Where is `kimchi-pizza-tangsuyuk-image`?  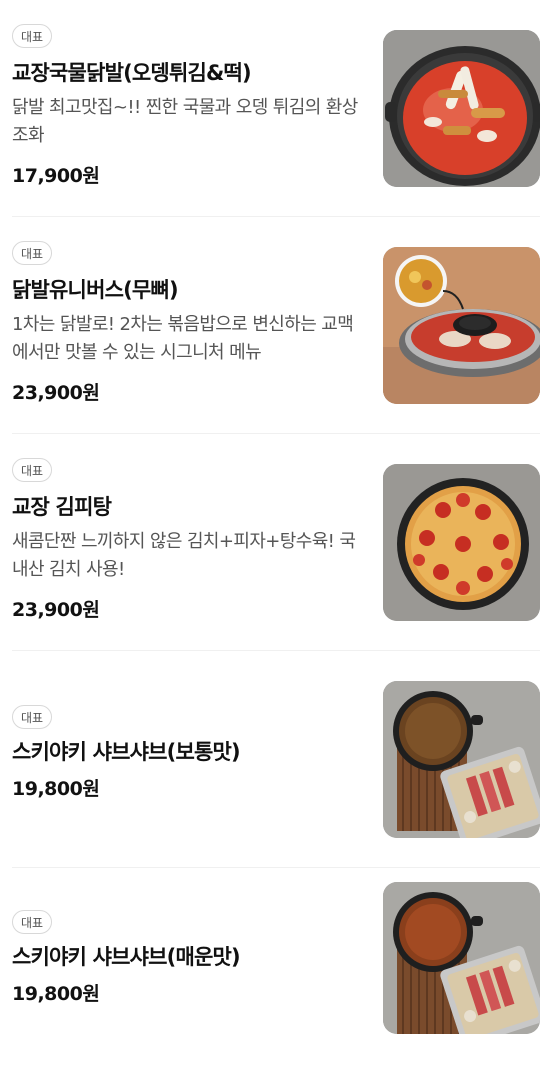 kimchi-pizza-tangsuyuk-image is located at coordinates (461, 542).